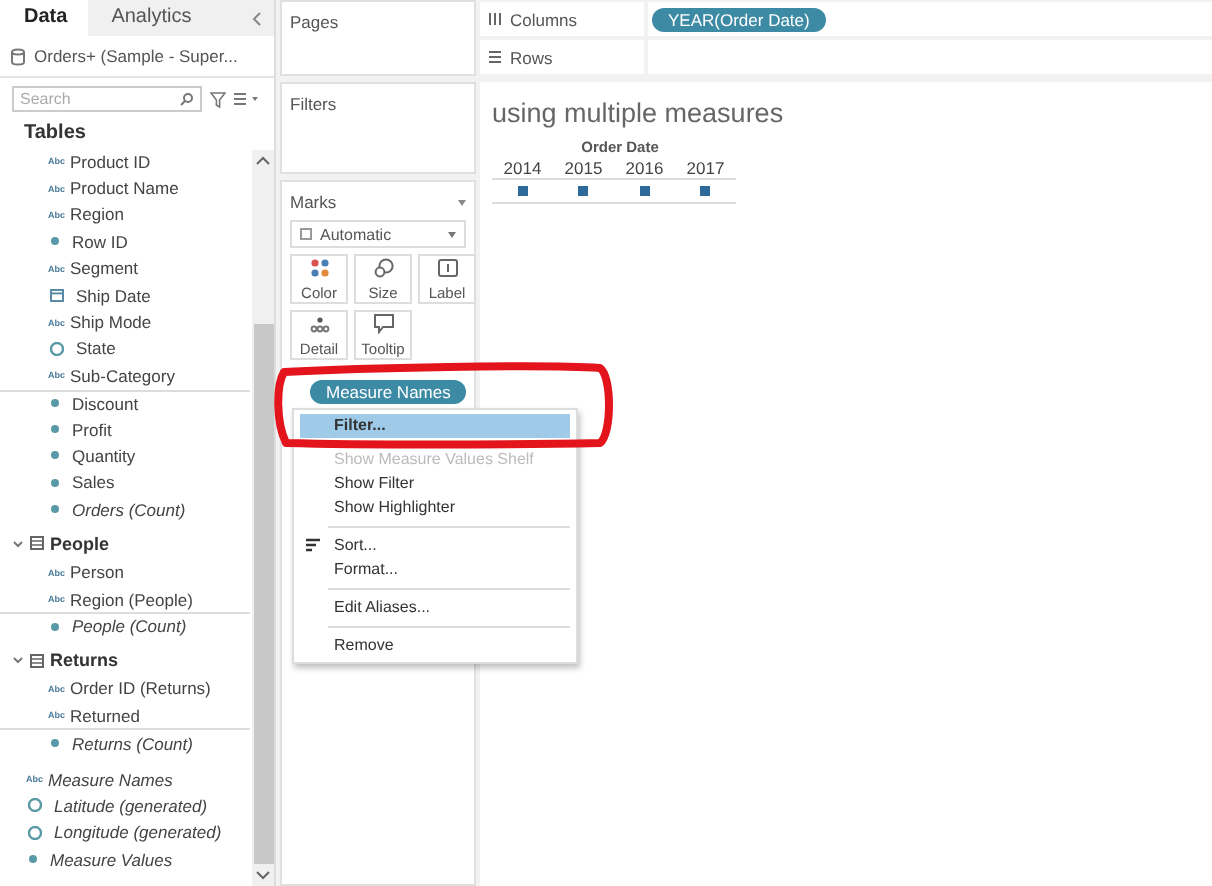  I want to click on year-header: 2014, so click(522, 167).